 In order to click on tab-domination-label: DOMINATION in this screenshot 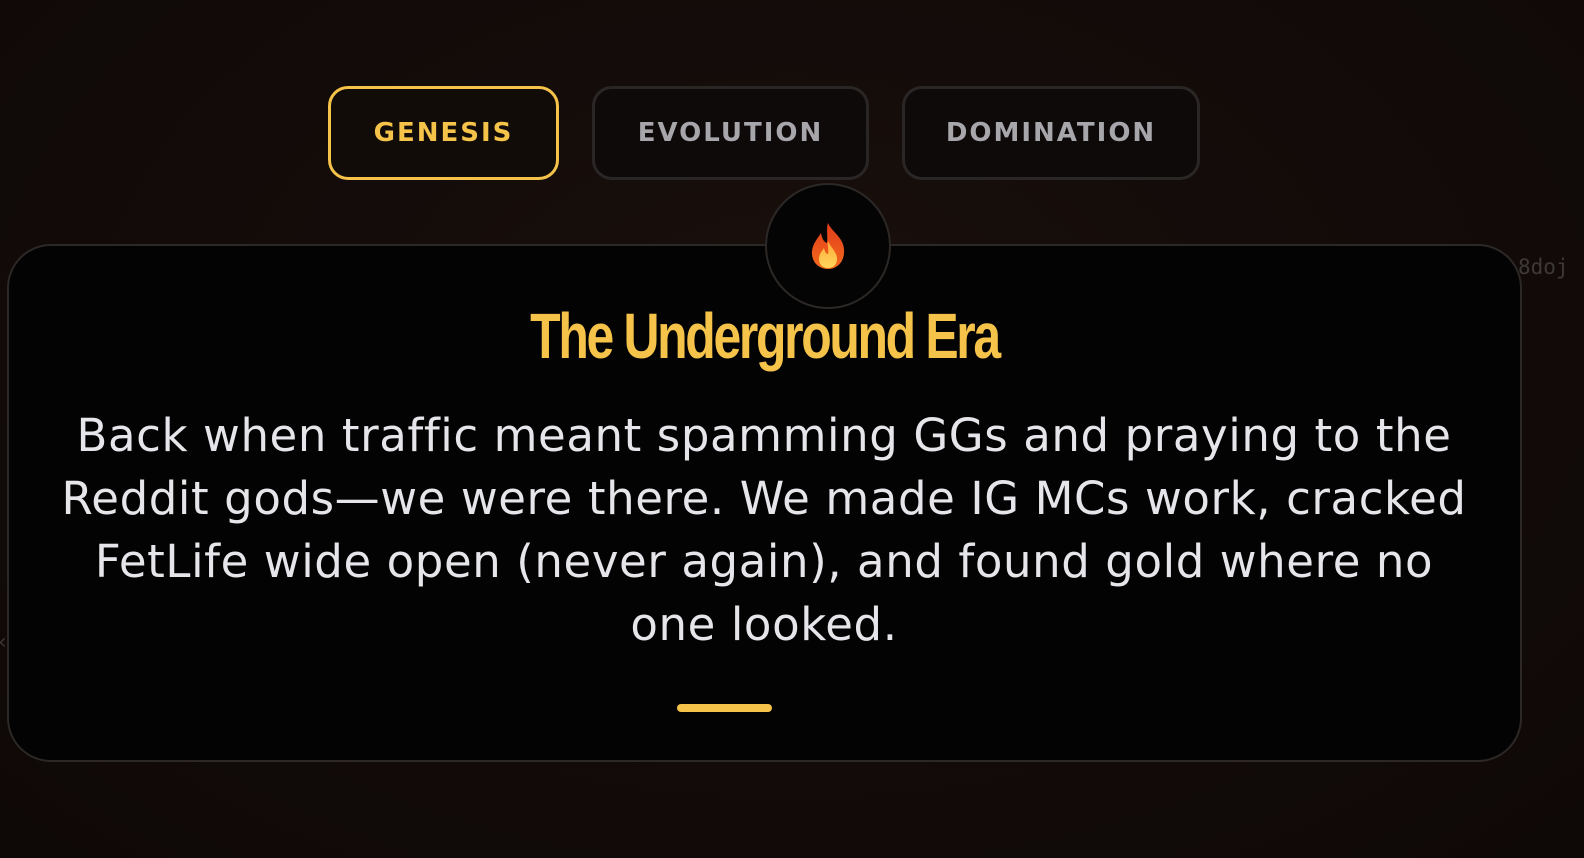, I will do `click(1051, 133)`.